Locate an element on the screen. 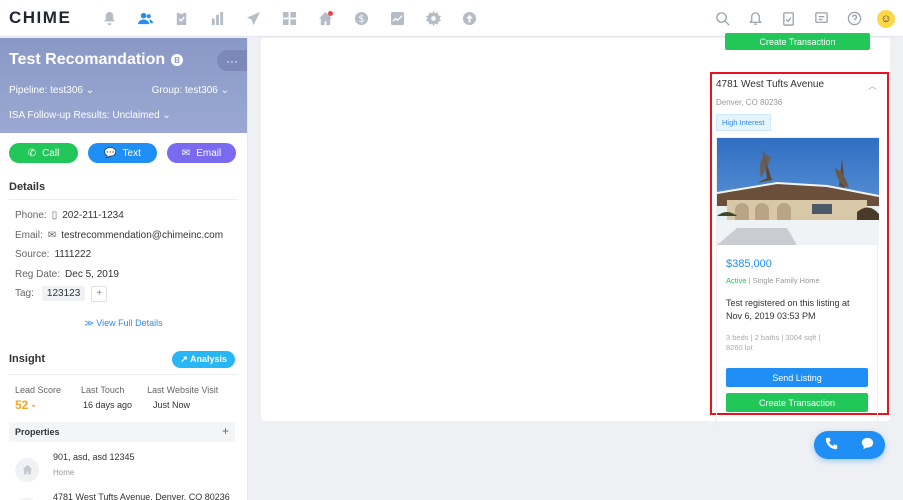  property-type: Home is located at coordinates (64, 472).